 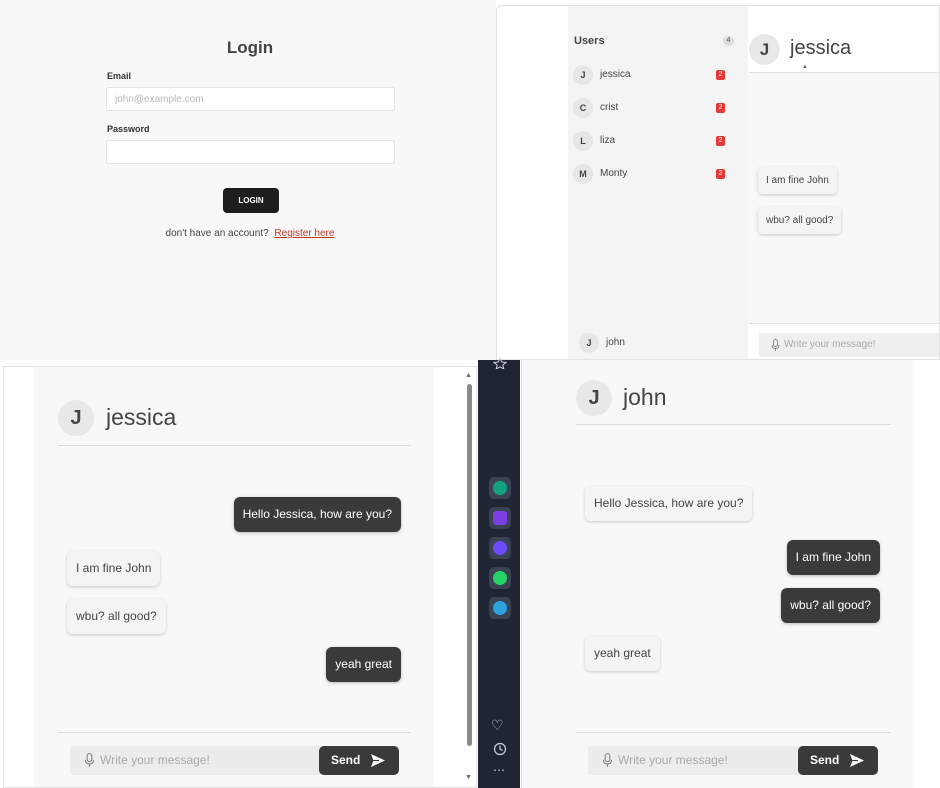 What do you see at coordinates (119, 76) in the screenshot?
I see `email-label: Email` at bounding box center [119, 76].